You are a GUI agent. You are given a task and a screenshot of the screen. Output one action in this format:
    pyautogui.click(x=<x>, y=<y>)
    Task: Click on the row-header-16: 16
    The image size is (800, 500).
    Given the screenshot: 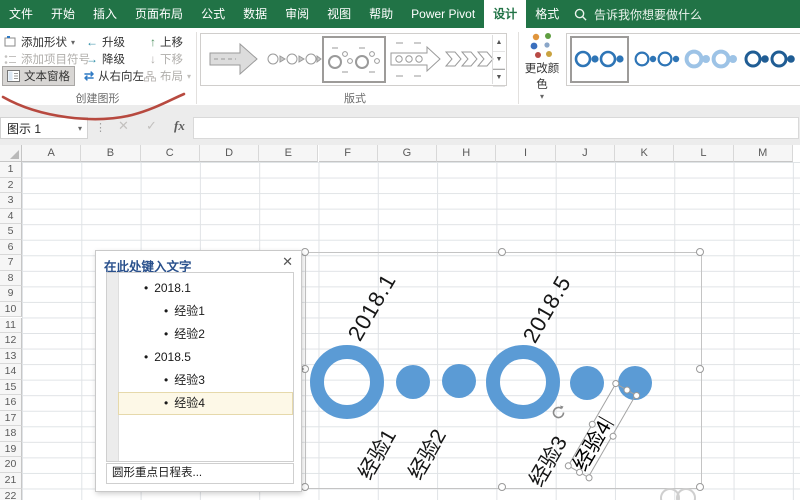 What is the action you would take?
    pyautogui.click(x=11, y=403)
    